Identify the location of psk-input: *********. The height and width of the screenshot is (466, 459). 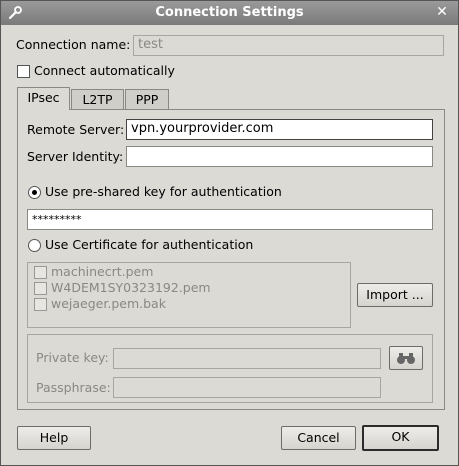
(230, 219).